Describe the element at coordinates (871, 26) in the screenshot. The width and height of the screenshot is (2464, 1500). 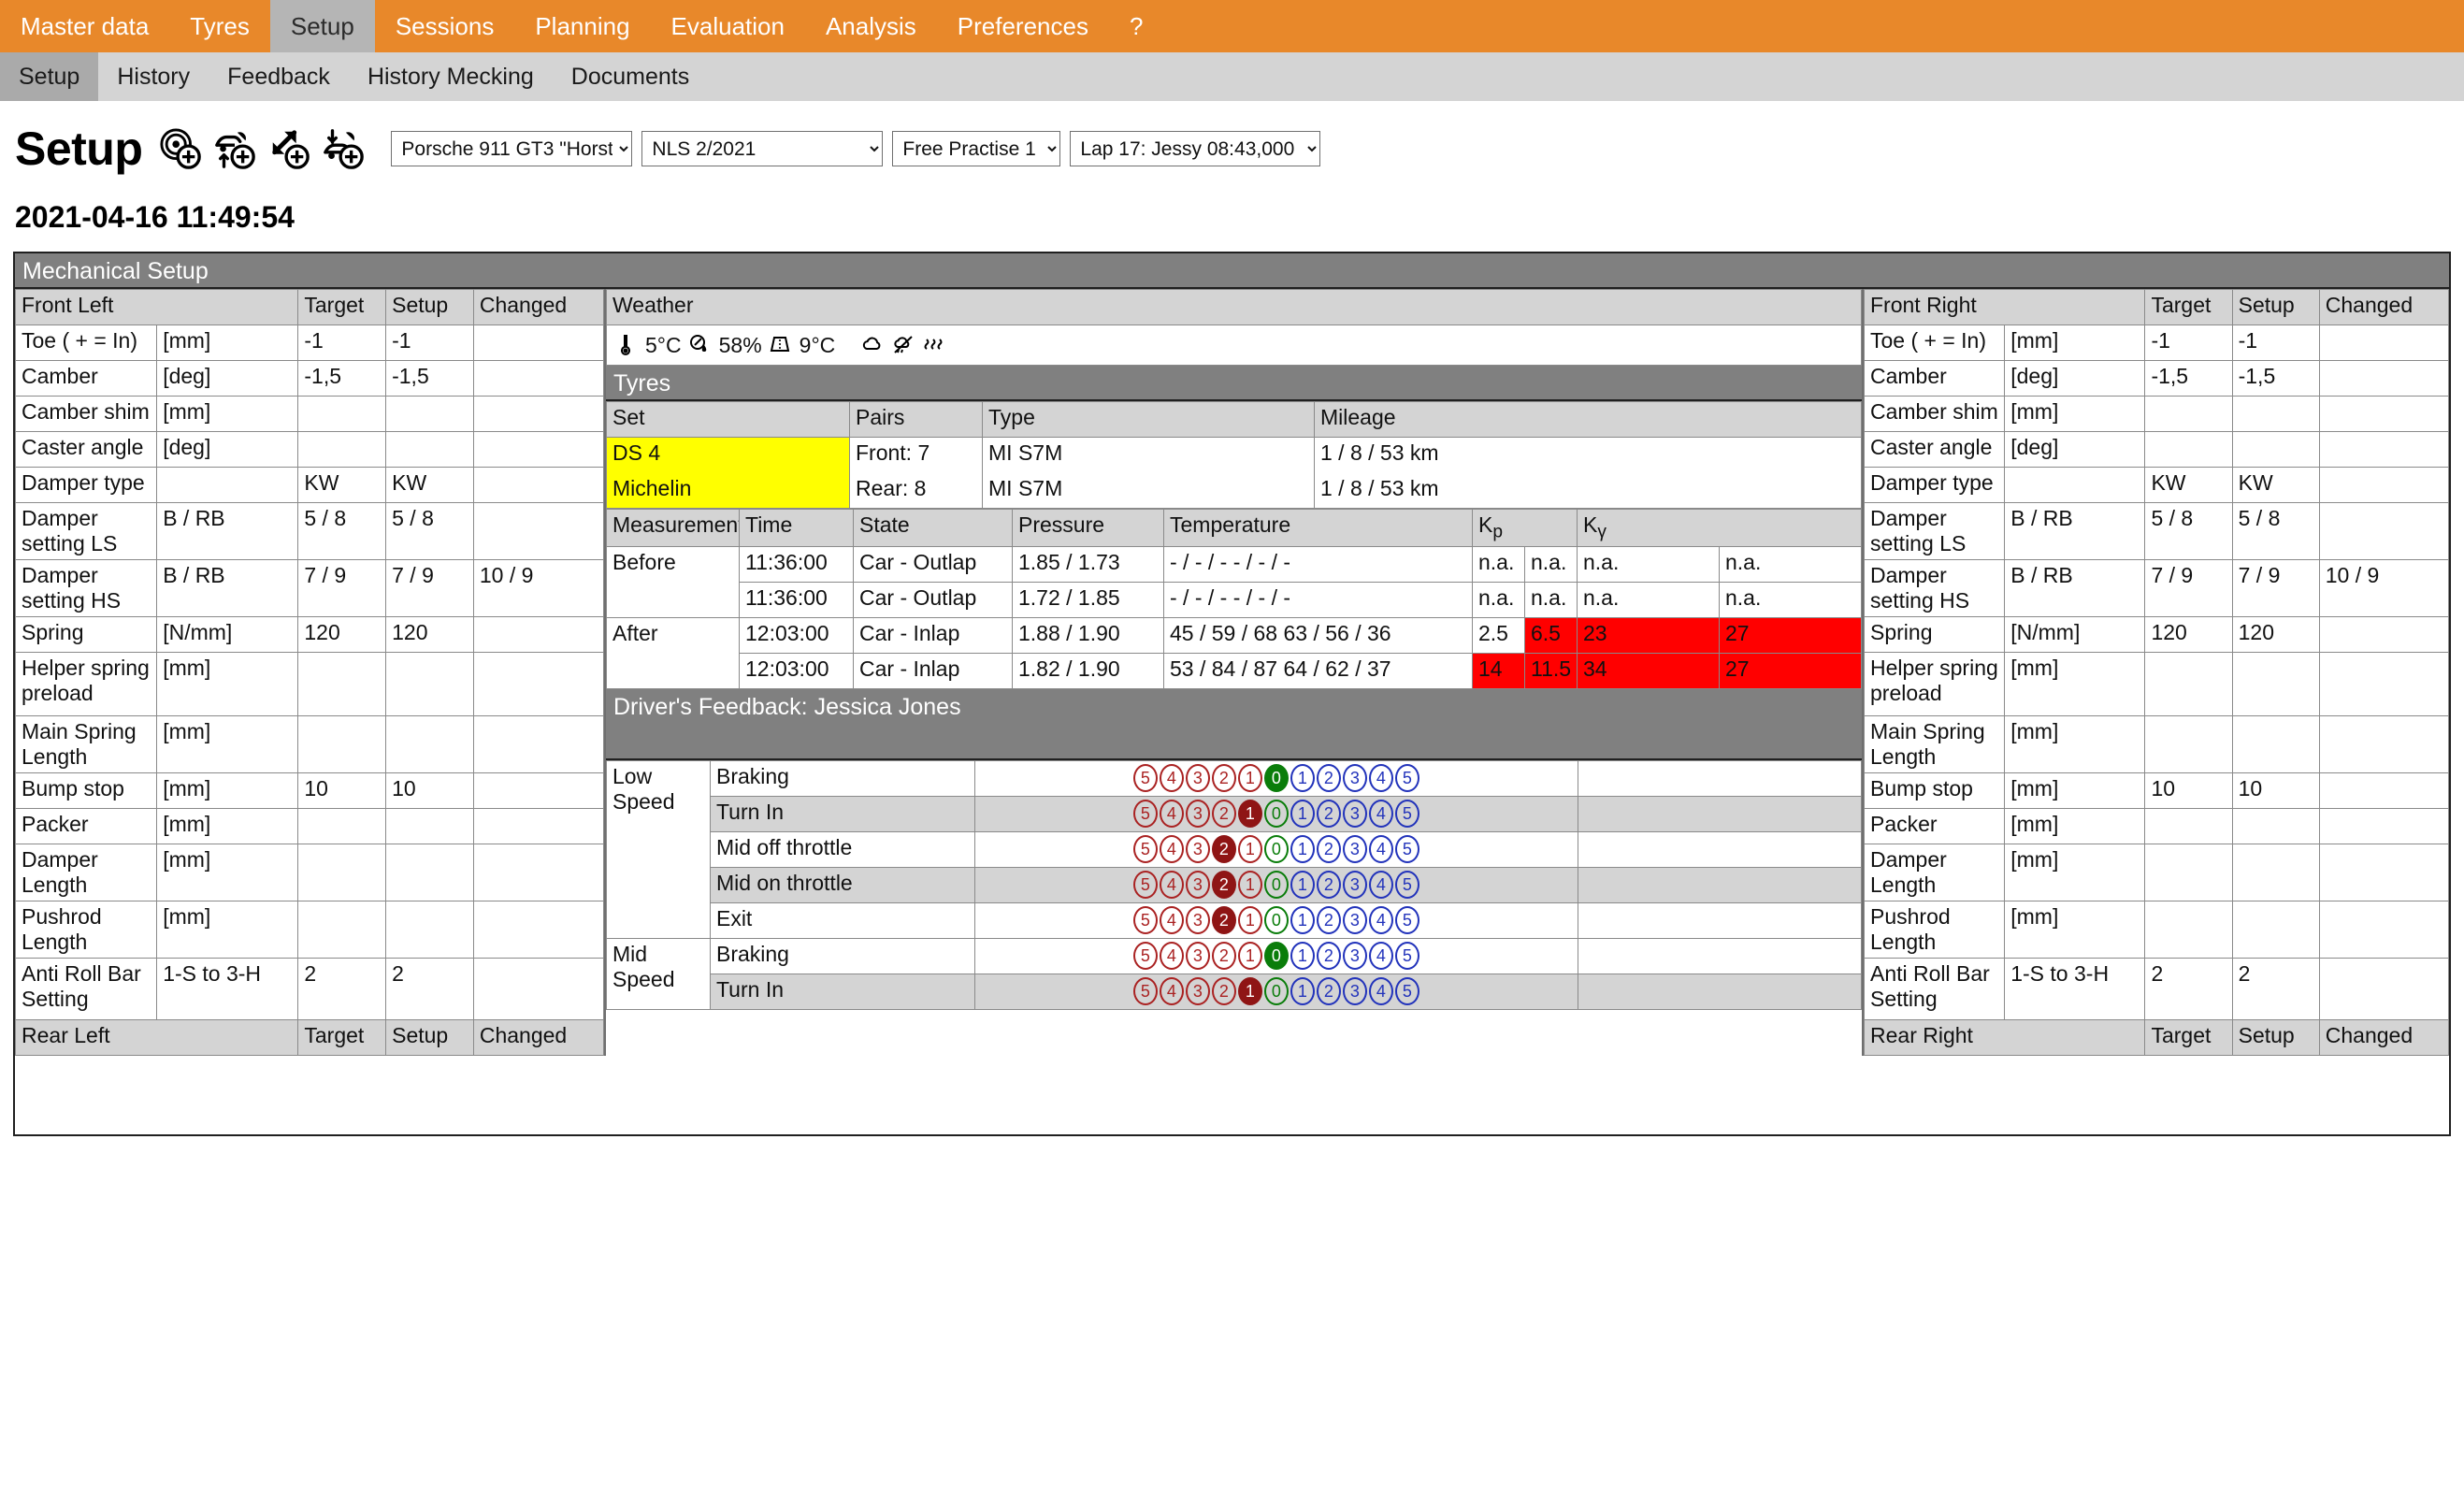
I see `nav-item-analysis: Analysis` at that location.